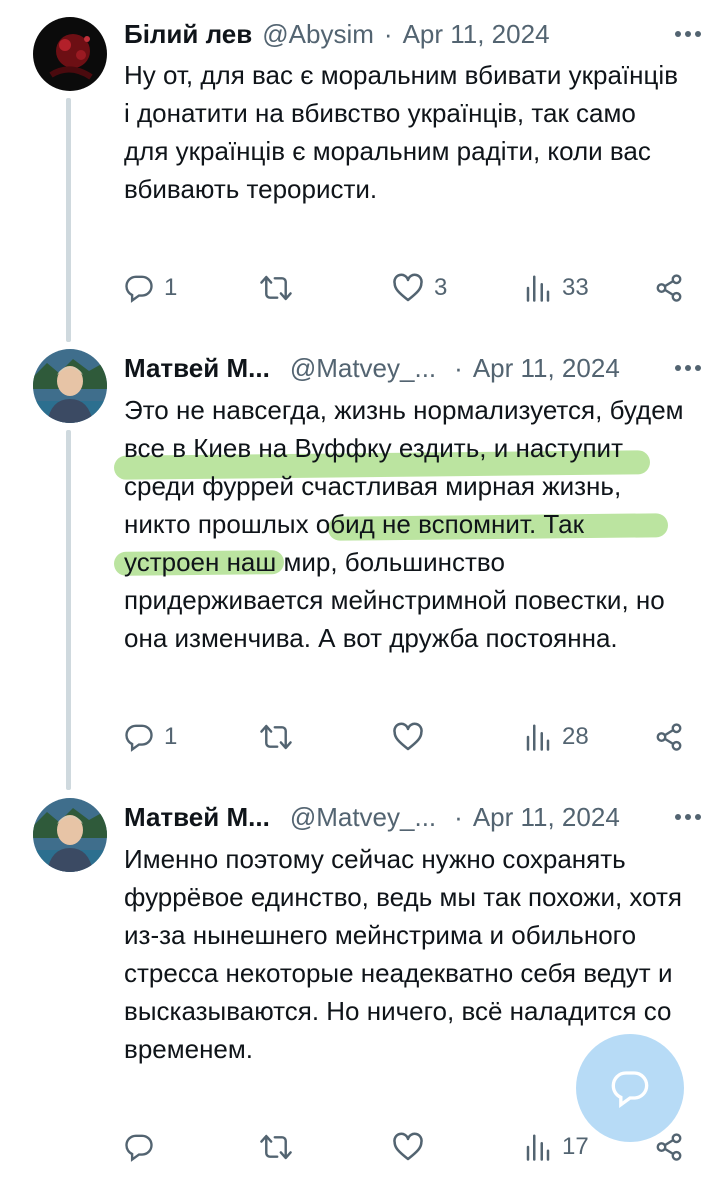 Image resolution: width=720 pixels, height=1188 pixels. What do you see at coordinates (575, 1146) in the screenshot?
I see `views-count: 17` at bounding box center [575, 1146].